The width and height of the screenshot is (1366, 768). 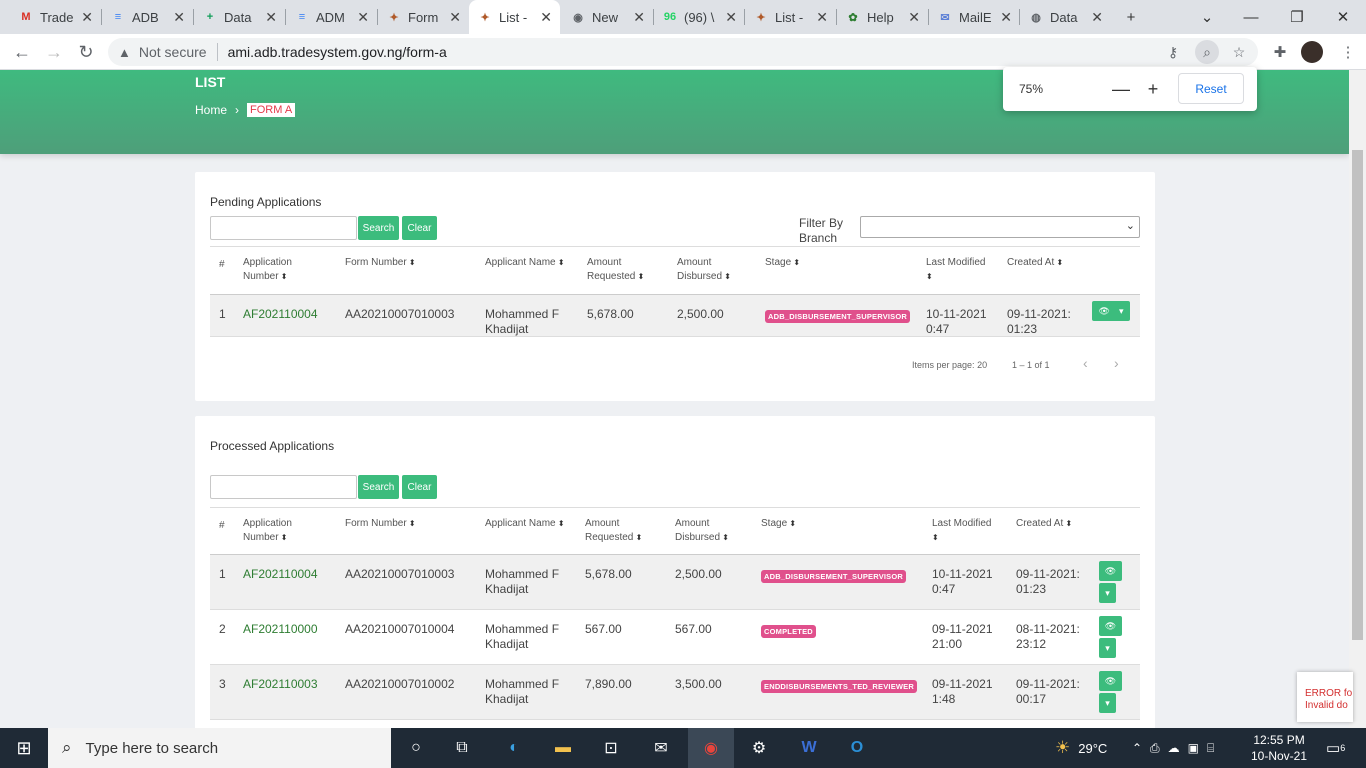 What do you see at coordinates (1357, 395) in the screenshot?
I see `scrollbar-thumb` at bounding box center [1357, 395].